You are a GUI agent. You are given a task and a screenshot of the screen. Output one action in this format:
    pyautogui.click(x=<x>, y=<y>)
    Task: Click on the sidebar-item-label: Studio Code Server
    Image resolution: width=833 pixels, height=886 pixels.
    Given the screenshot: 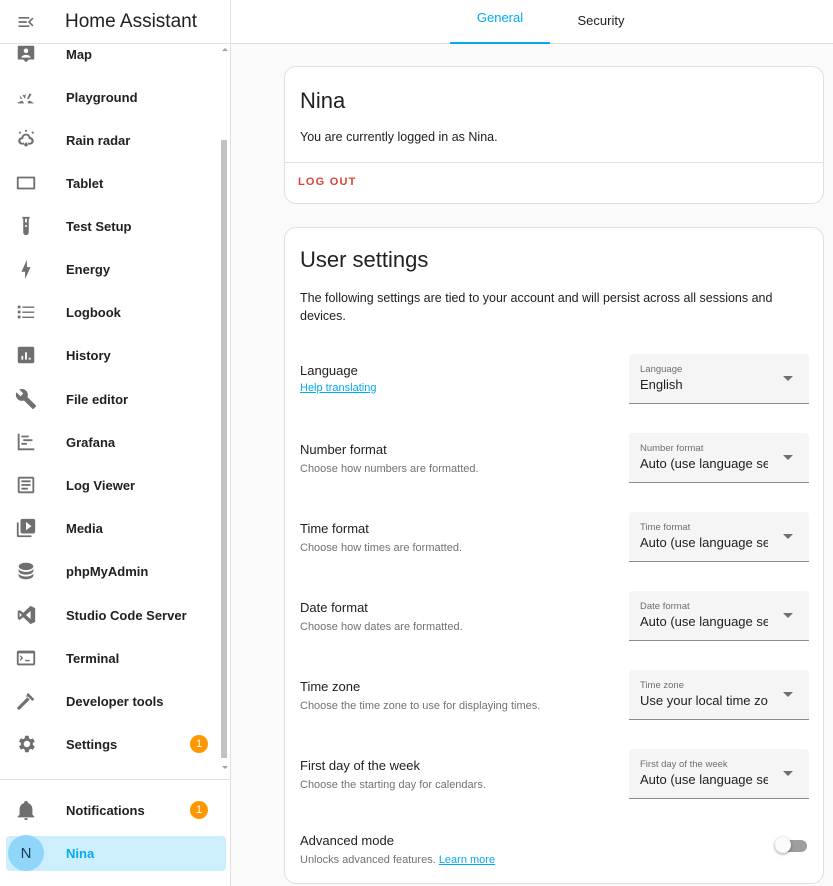 What is the action you would take?
    pyautogui.click(x=126, y=615)
    